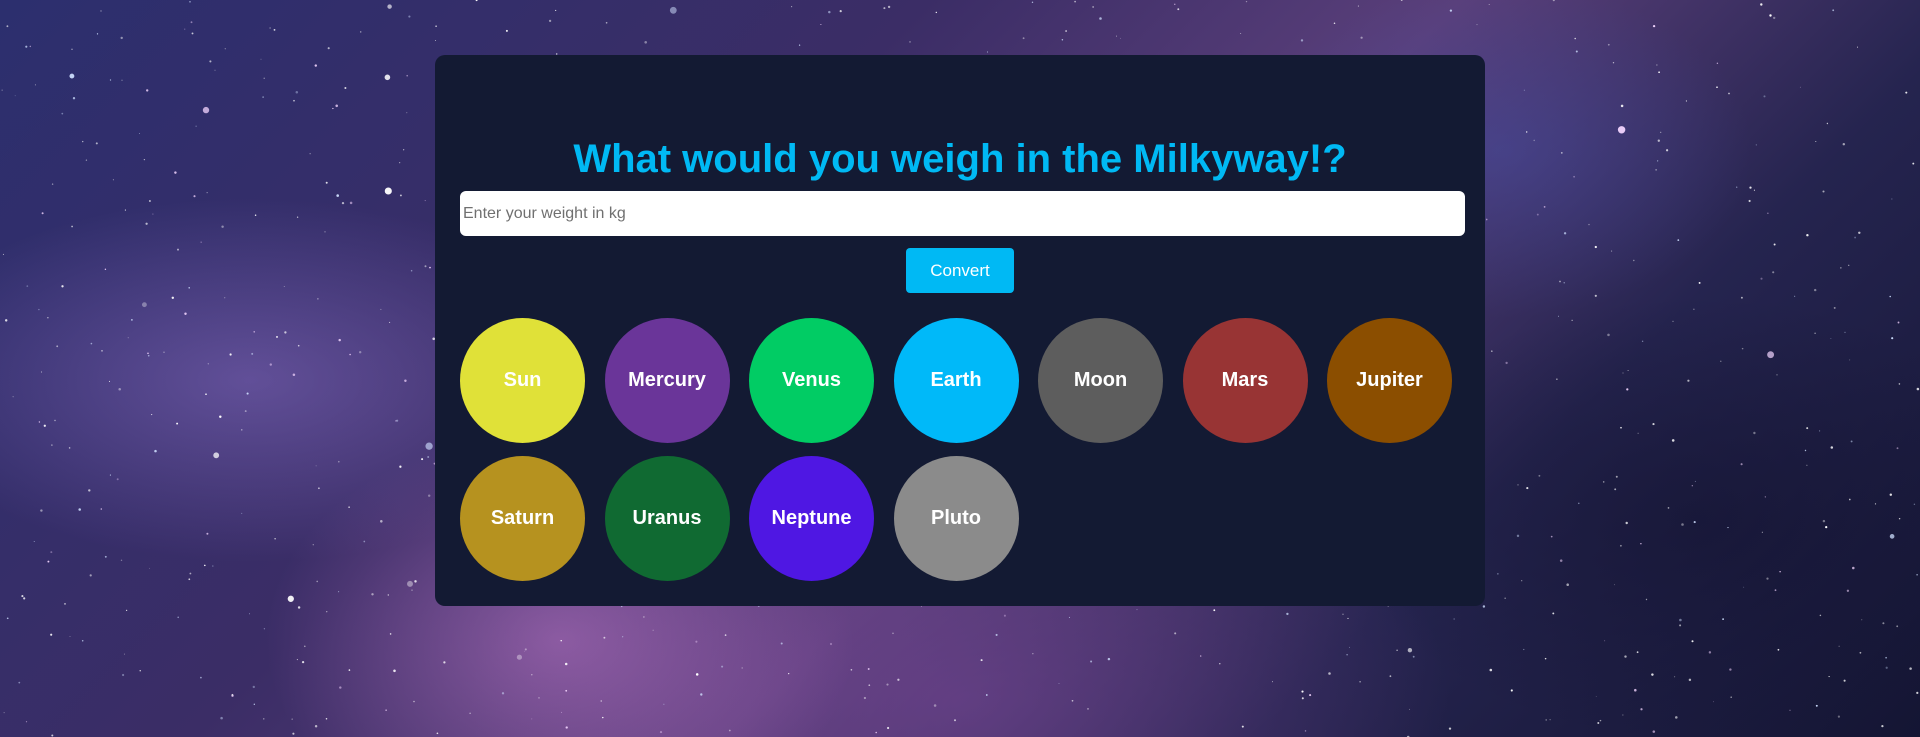 The width and height of the screenshot is (1920, 737). Describe the element at coordinates (1389, 380) in the screenshot. I see `planet-jupiter-button: Jupiter` at that location.